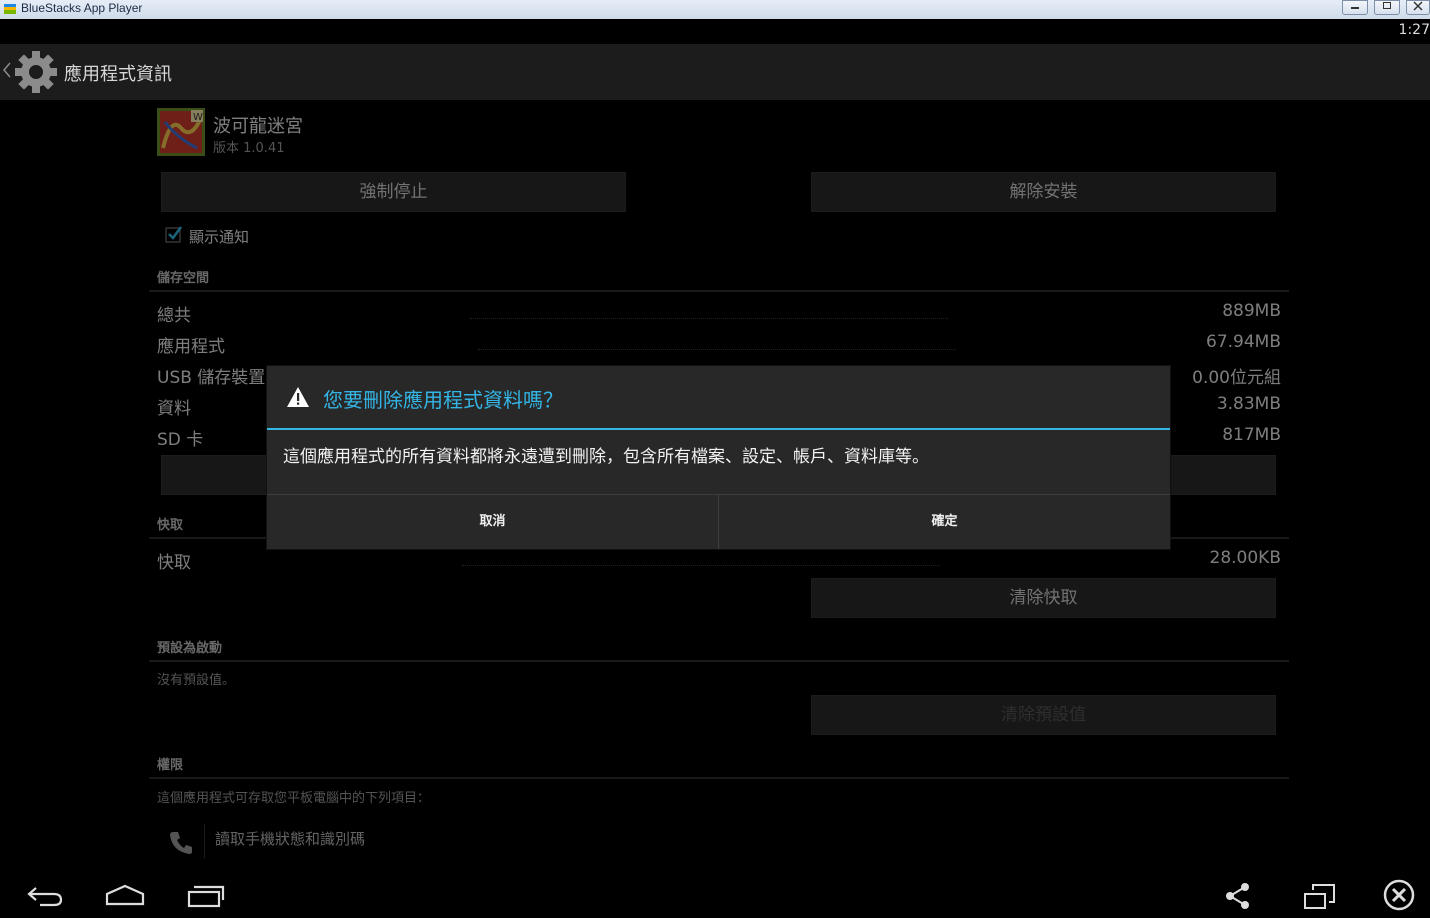  Describe the element at coordinates (718, 429) in the screenshot. I see `dialog-title-divider` at that location.